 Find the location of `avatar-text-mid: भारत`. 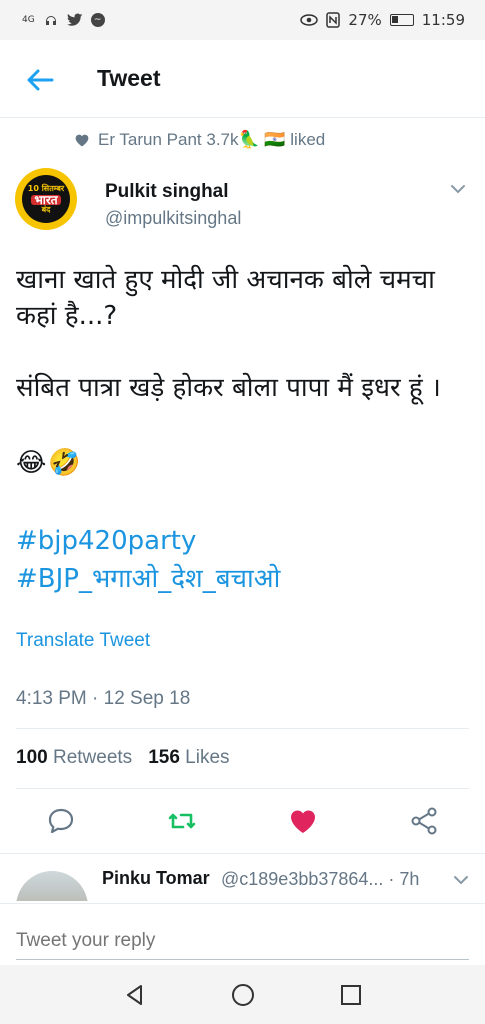

avatar-text-mid: भारत is located at coordinates (46, 200).